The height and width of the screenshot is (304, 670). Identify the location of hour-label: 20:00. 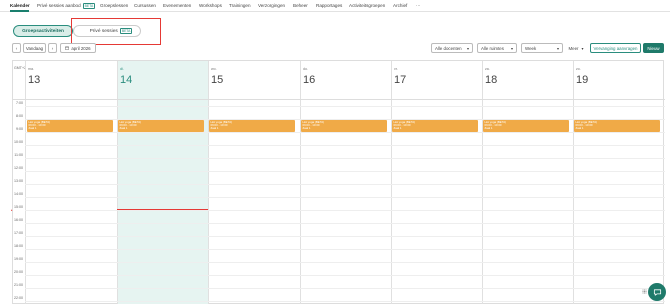
(18, 272).